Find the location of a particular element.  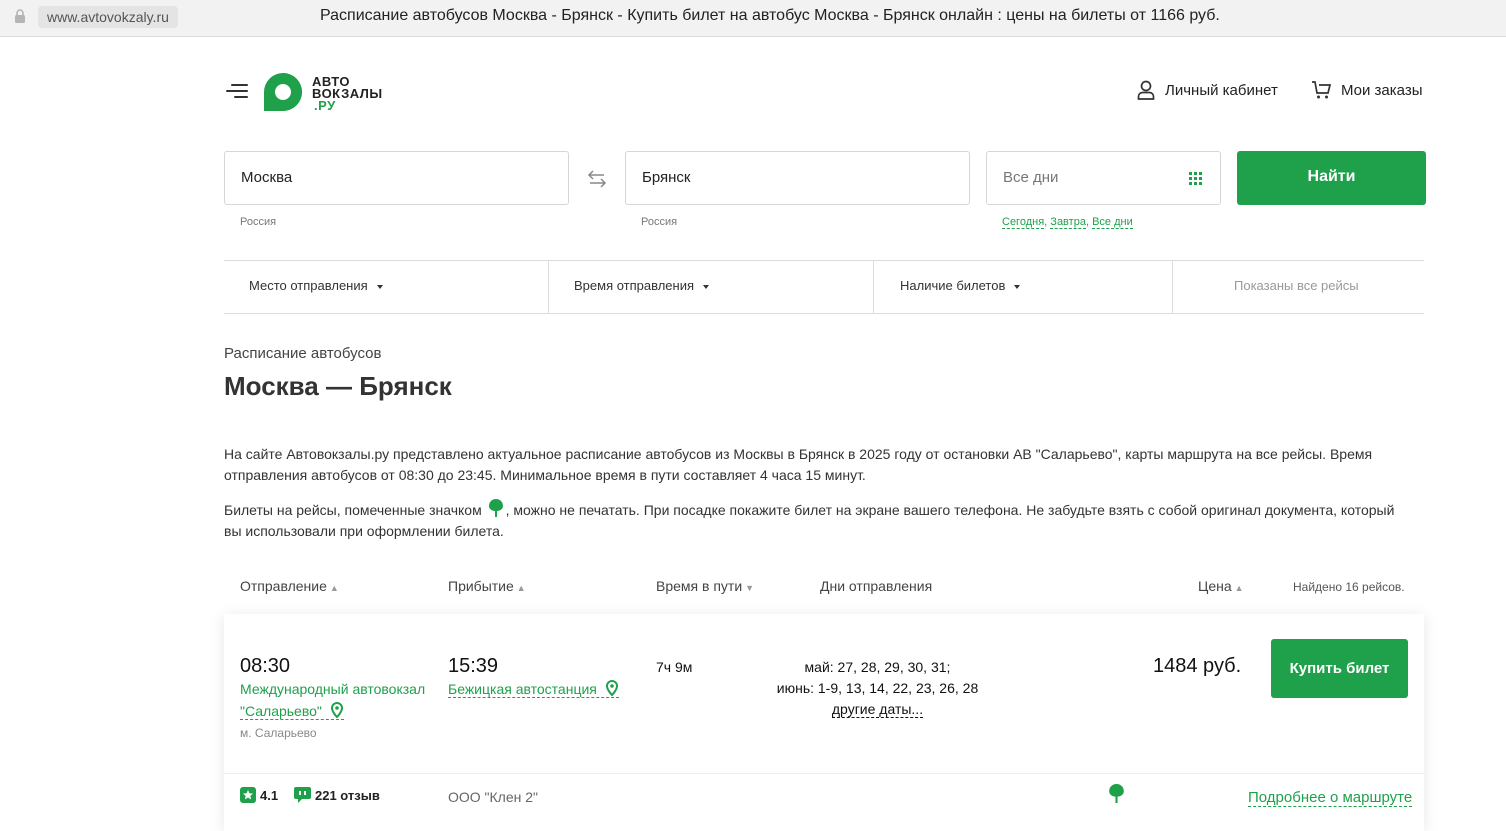

arrival-station-label: Бежицкая автостанция is located at coordinates (522, 689).